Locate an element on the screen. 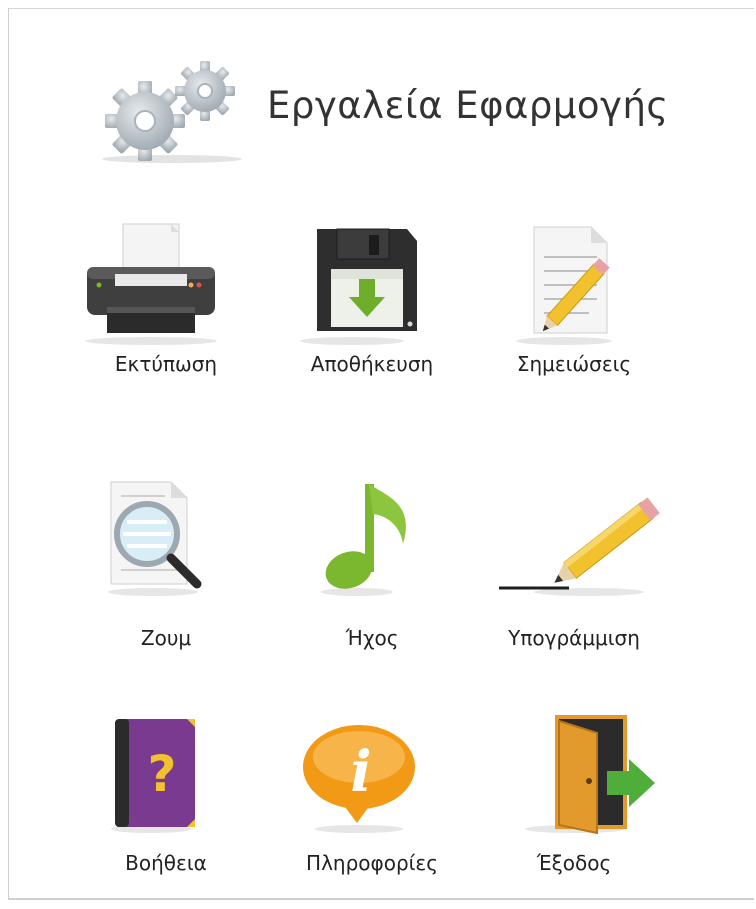  panel-header: Εργαλεία Εφαρμογής is located at coordinates (397, 114).